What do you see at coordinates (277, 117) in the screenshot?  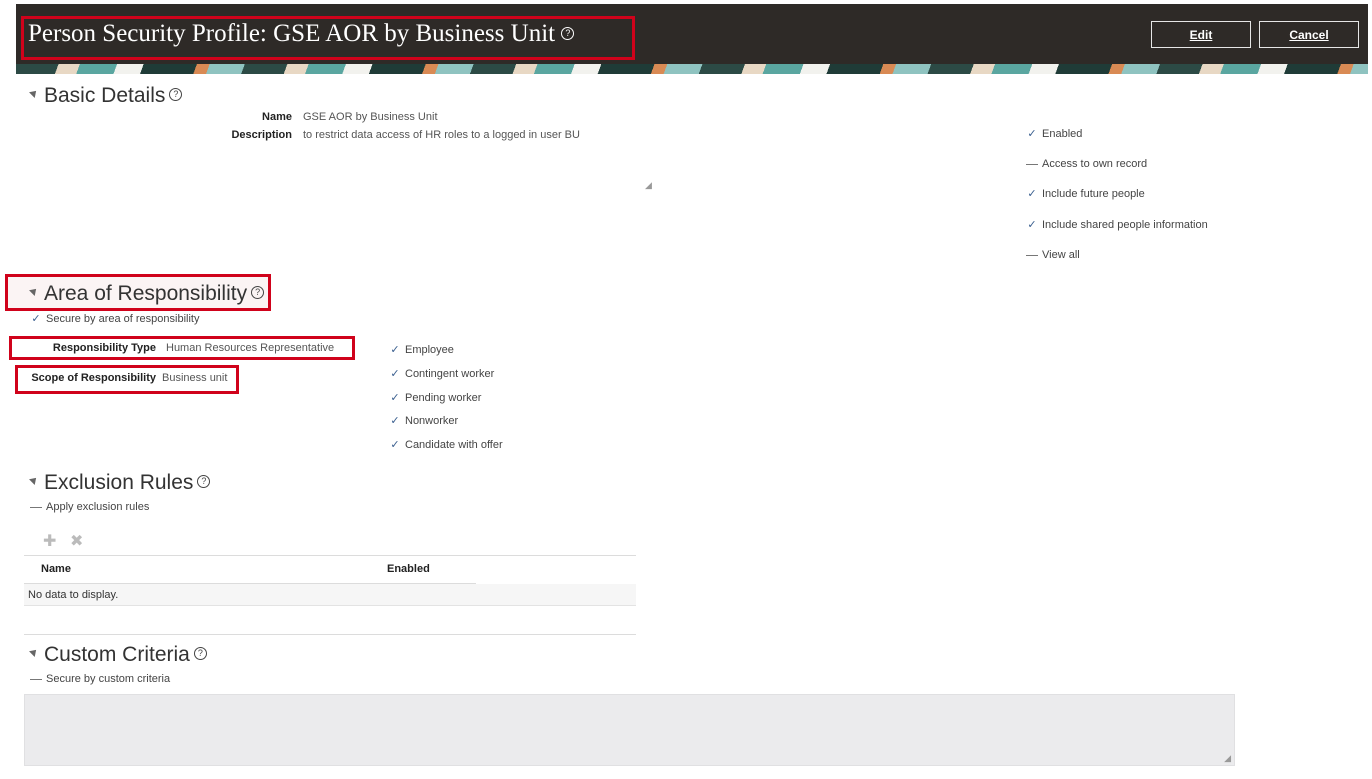 I see `name-label: Name` at bounding box center [277, 117].